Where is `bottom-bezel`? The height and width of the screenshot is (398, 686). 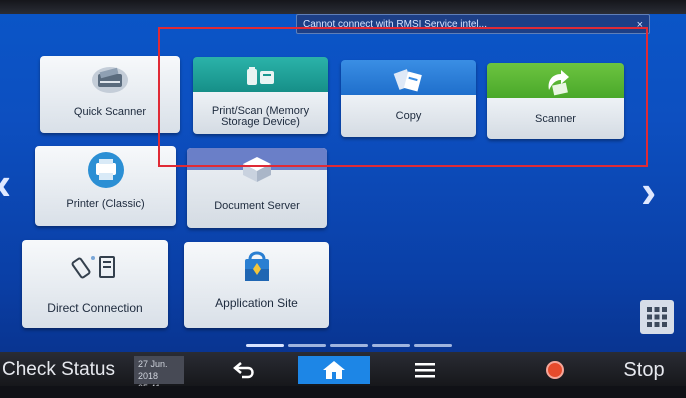
bottom-bezel is located at coordinates (343, 392).